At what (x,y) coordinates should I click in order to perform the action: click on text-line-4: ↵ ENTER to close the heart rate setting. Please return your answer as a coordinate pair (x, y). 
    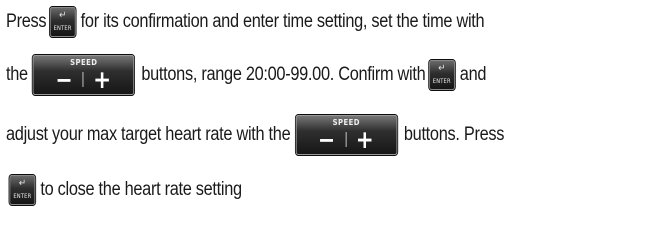
    Looking at the image, I should click on (124, 190).